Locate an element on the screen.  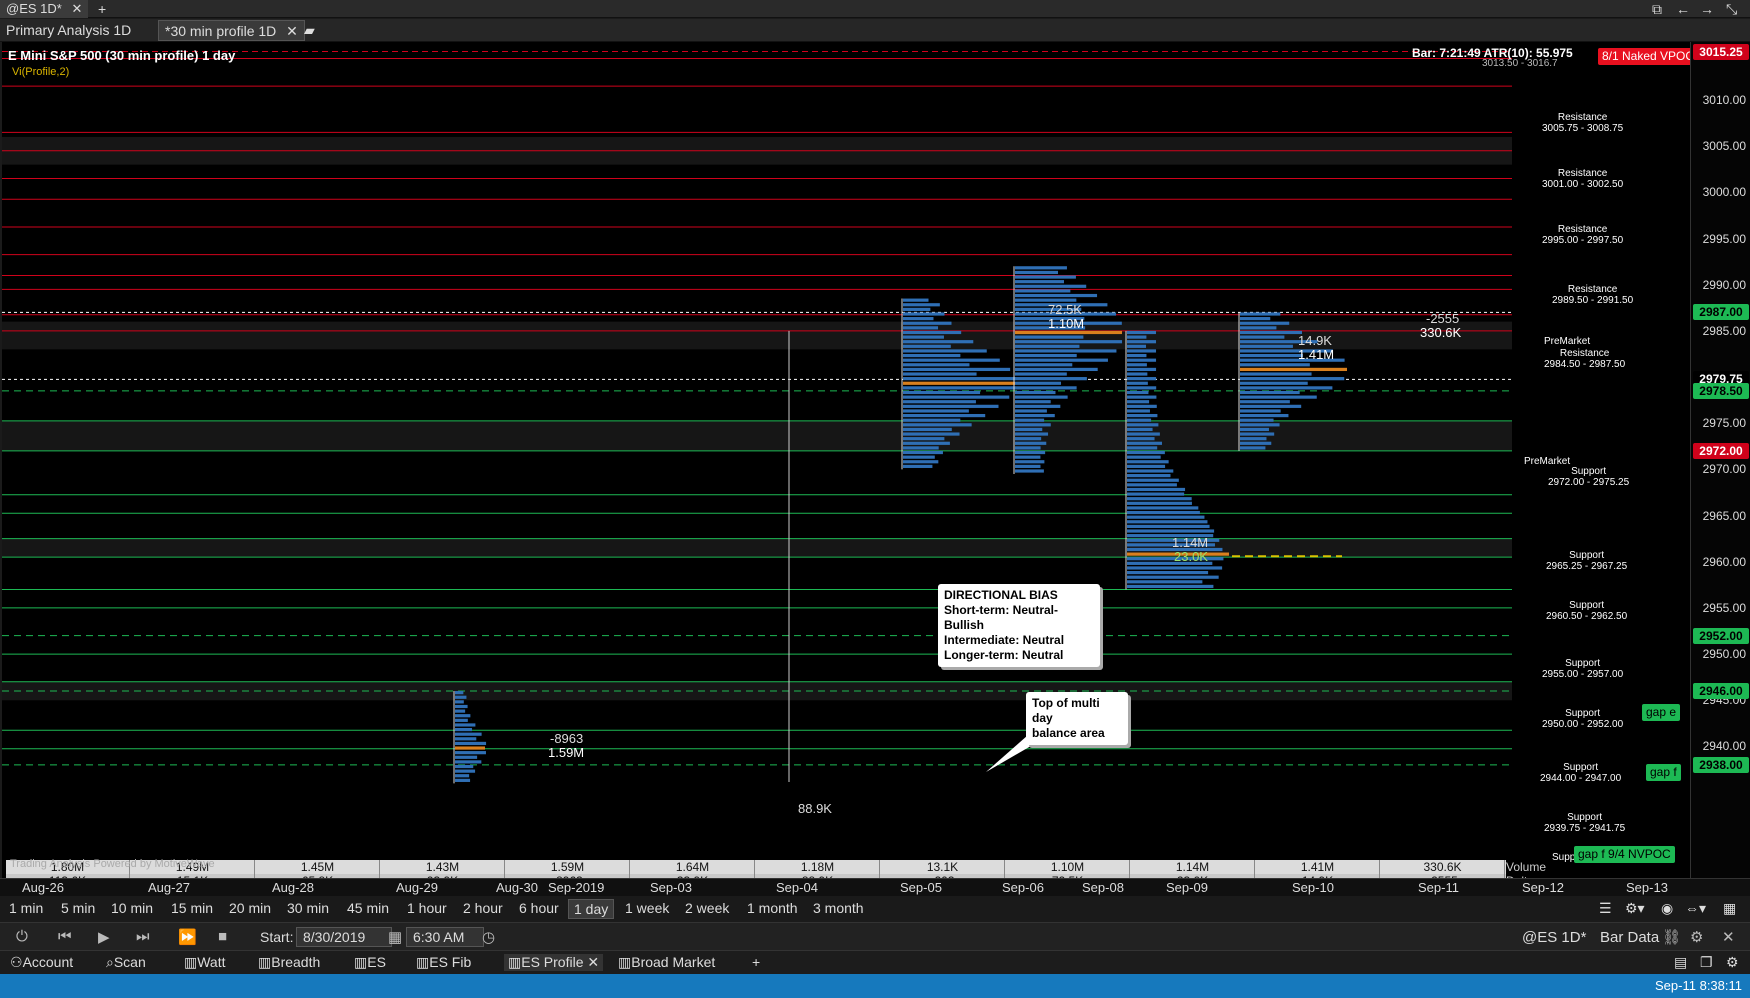
bias-short: Short-term: Neutral-Bullish is located at coordinates (1001, 617).